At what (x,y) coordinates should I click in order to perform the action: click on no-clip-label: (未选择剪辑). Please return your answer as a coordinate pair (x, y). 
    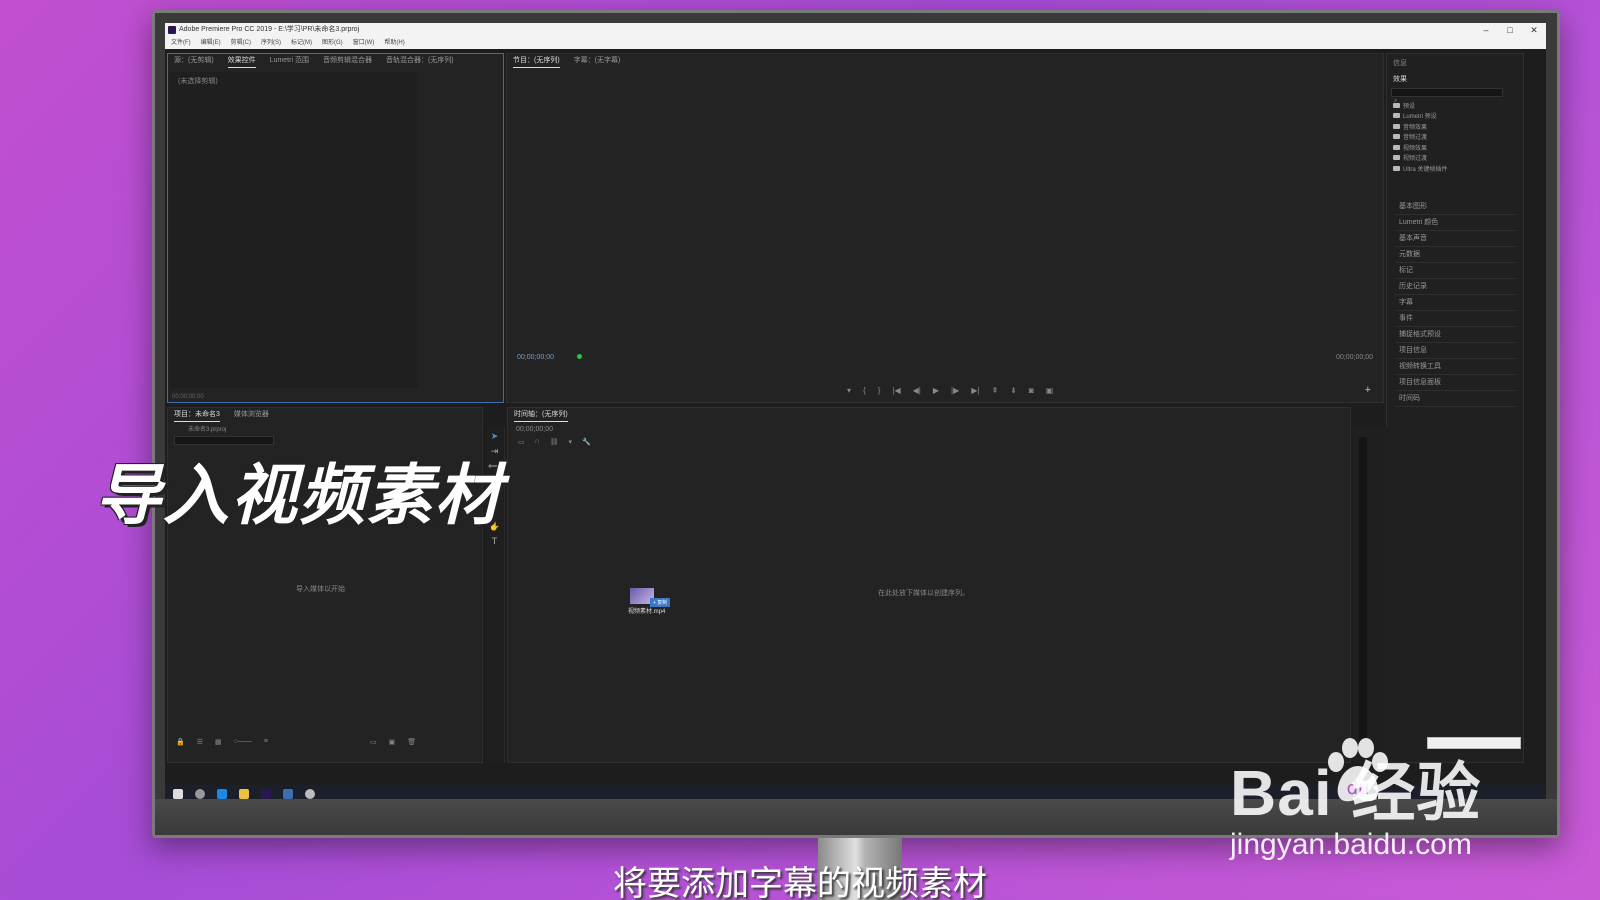
    Looking at the image, I should click on (198, 81).